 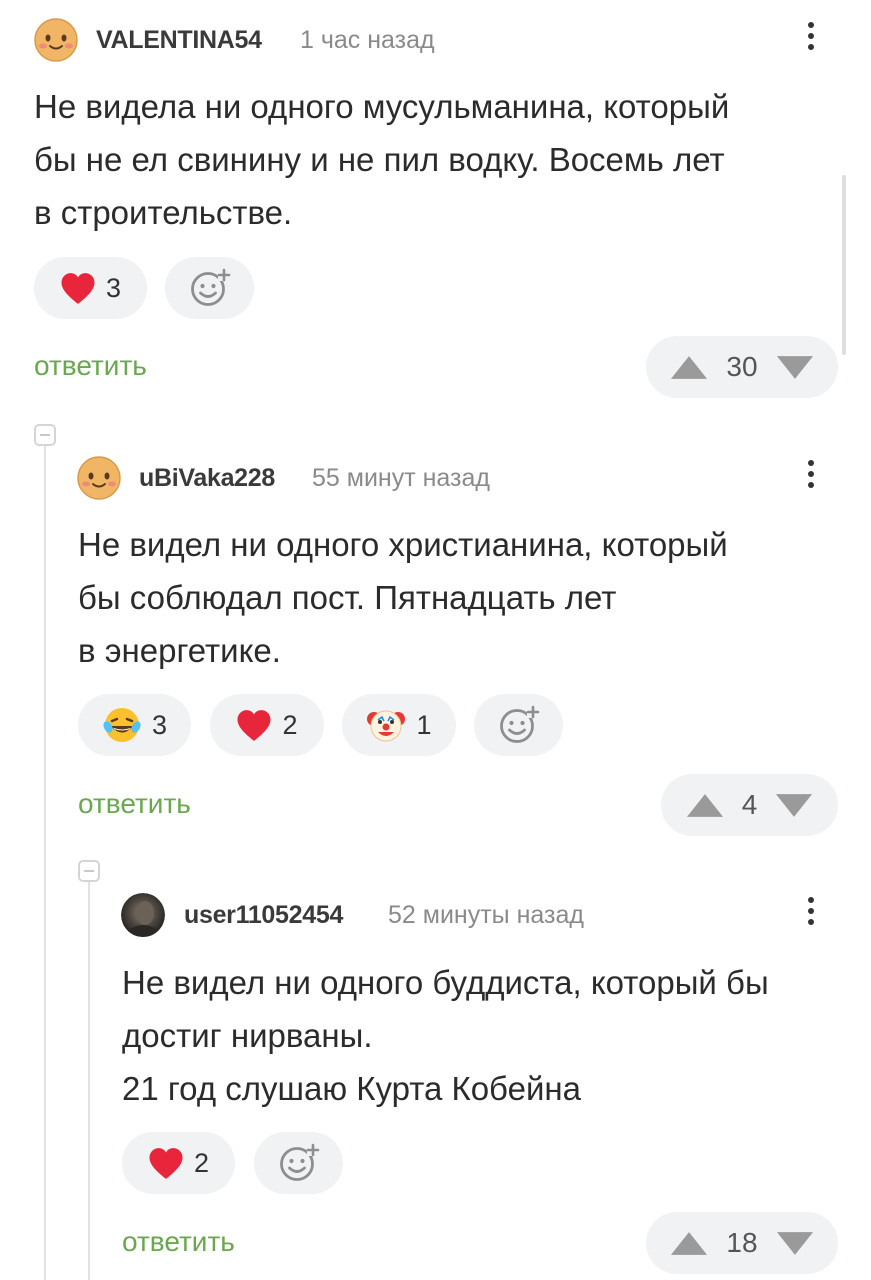 I want to click on comment-text-line: достиг нирваны., so click(x=247, y=1035).